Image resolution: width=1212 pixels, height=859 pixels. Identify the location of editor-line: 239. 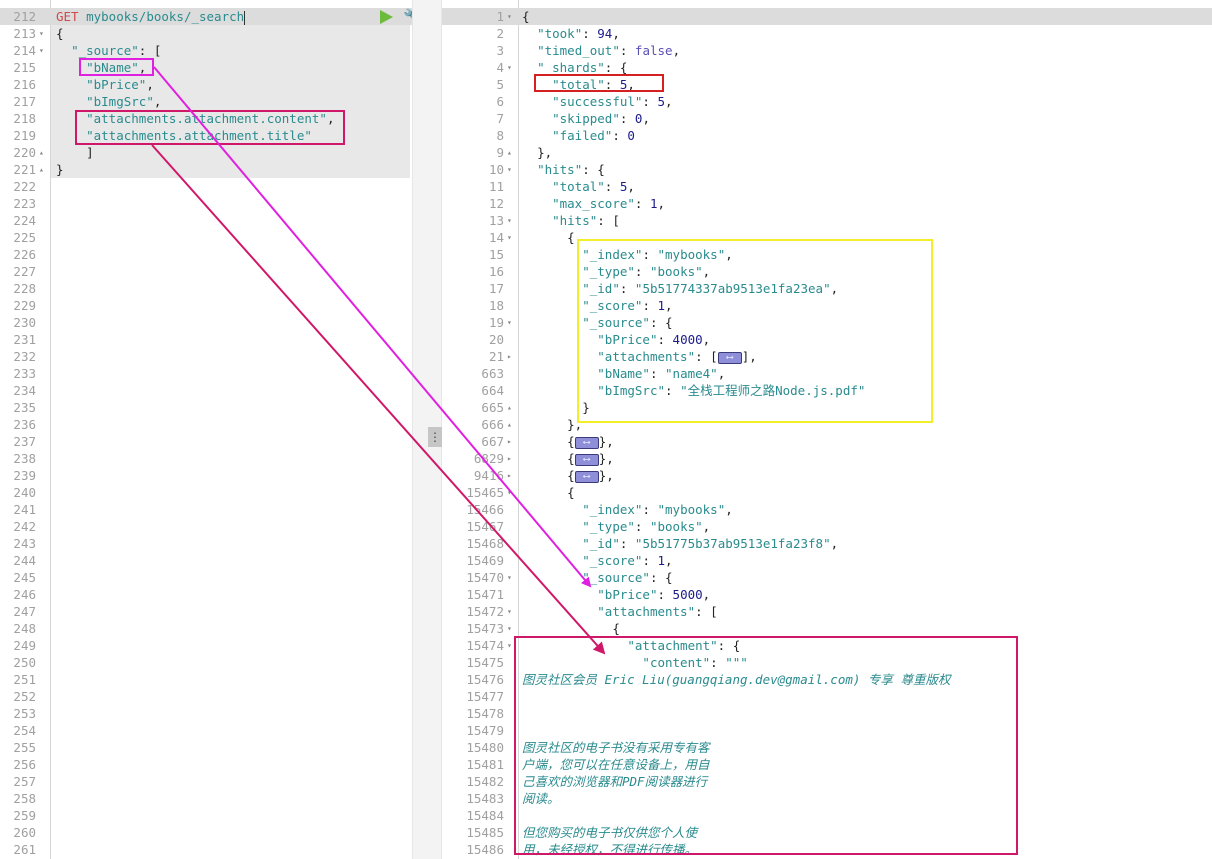
(206, 475).